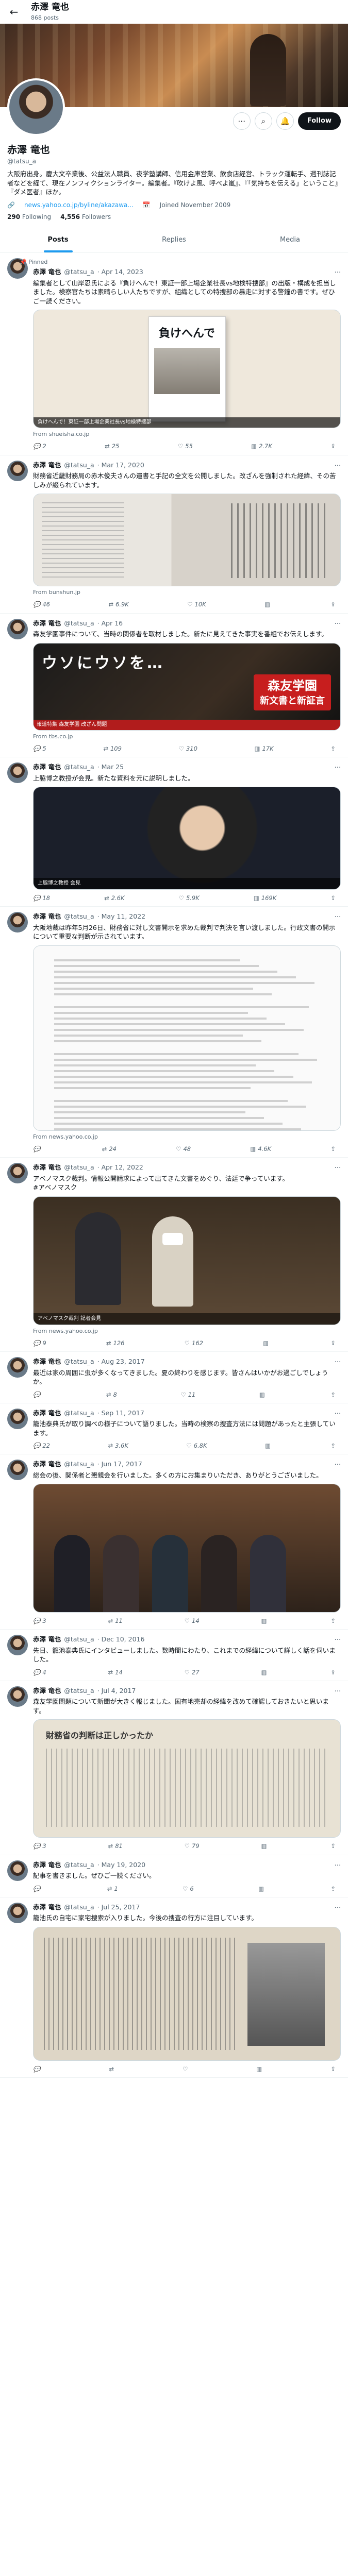  I want to click on repost-button: ⇄ 6.9K, so click(118, 604).